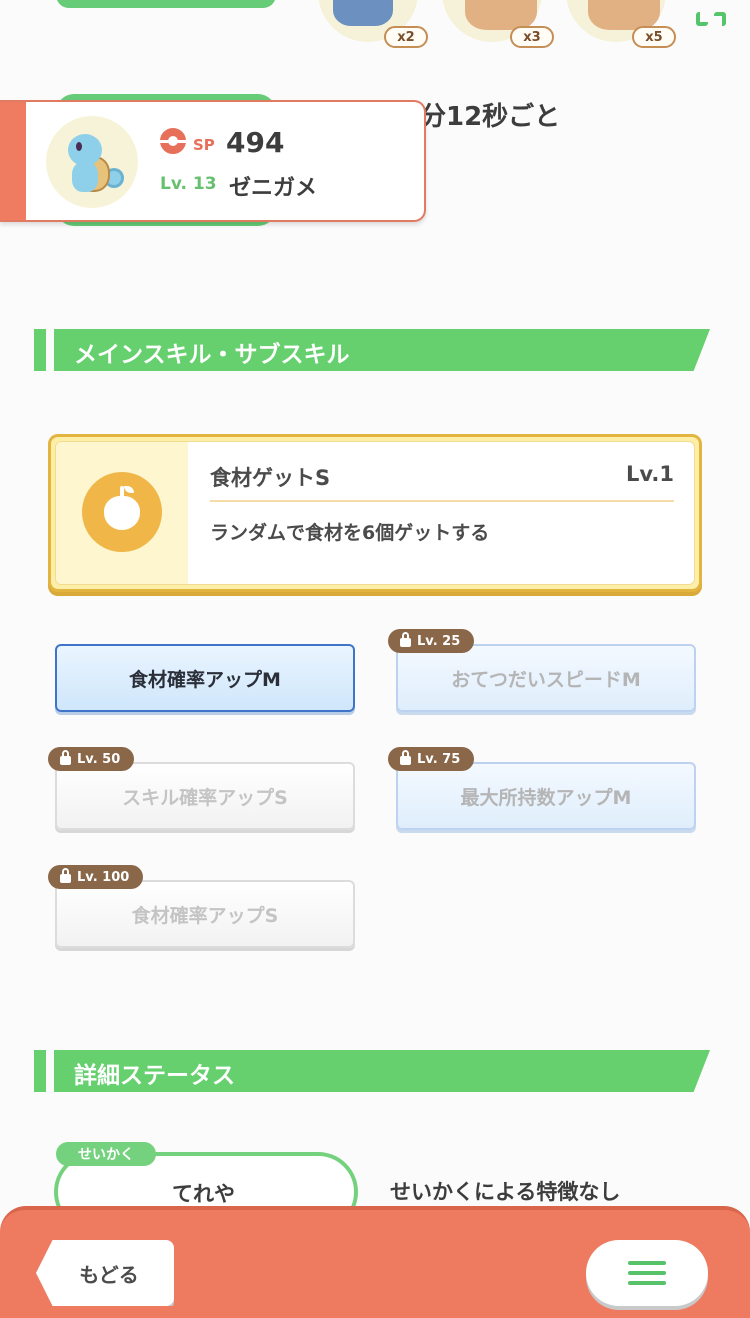  What do you see at coordinates (490, 117) in the screenshot?
I see `help-frequency-text: 分12秒ごと` at bounding box center [490, 117].